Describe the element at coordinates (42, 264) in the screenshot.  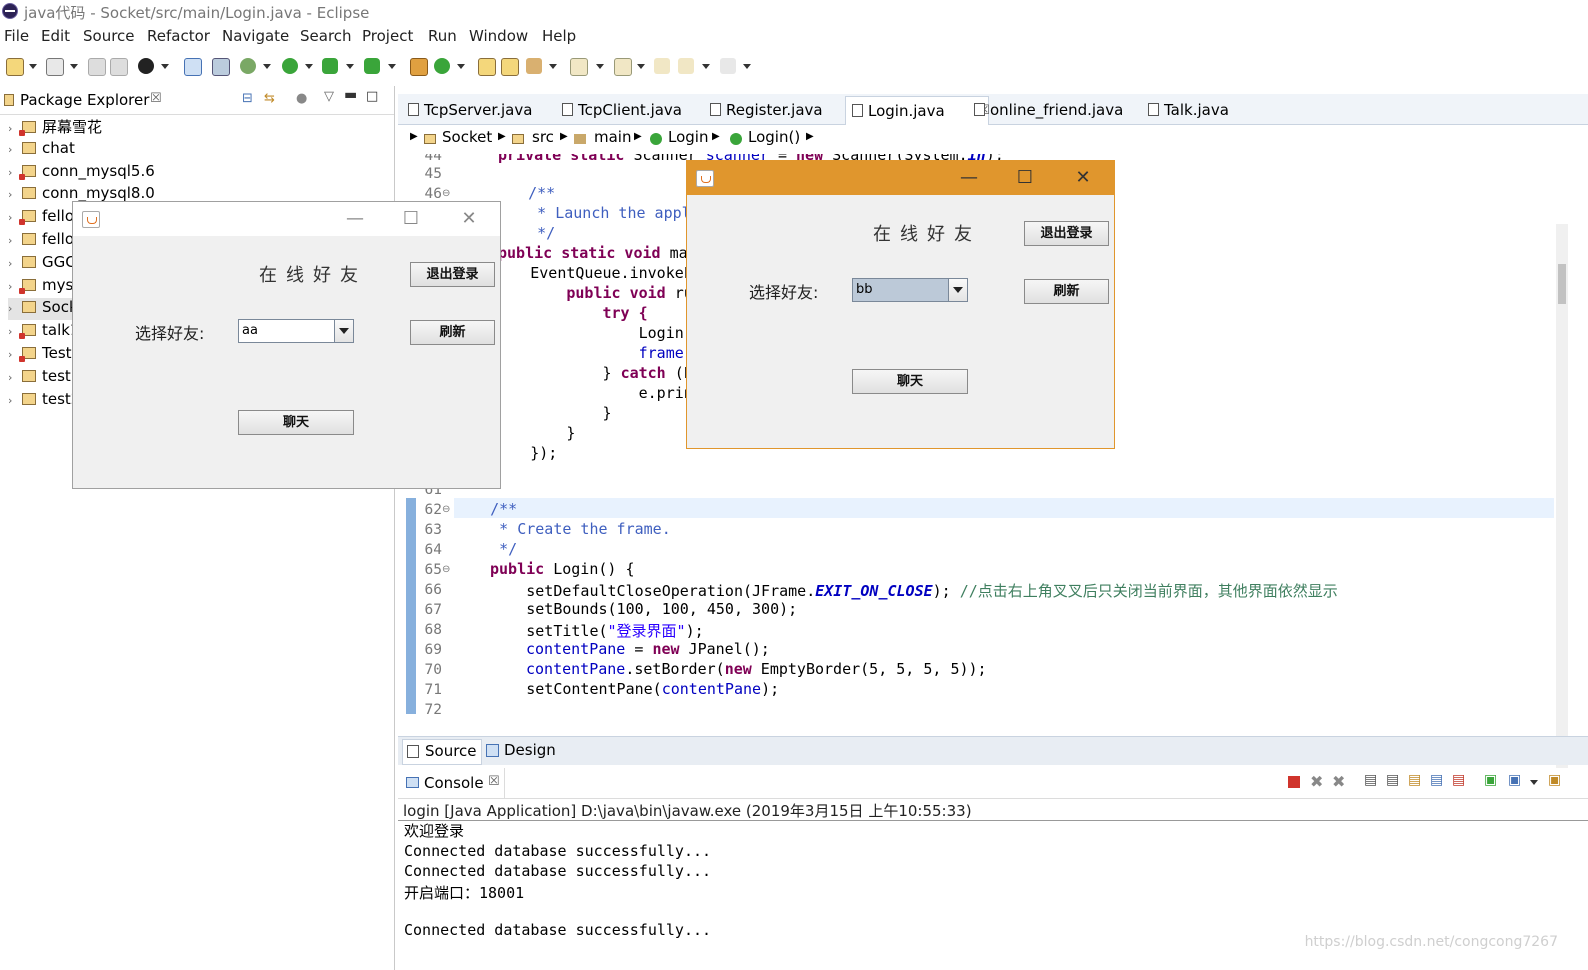
I see `project-tree-item: › GGC` at that location.